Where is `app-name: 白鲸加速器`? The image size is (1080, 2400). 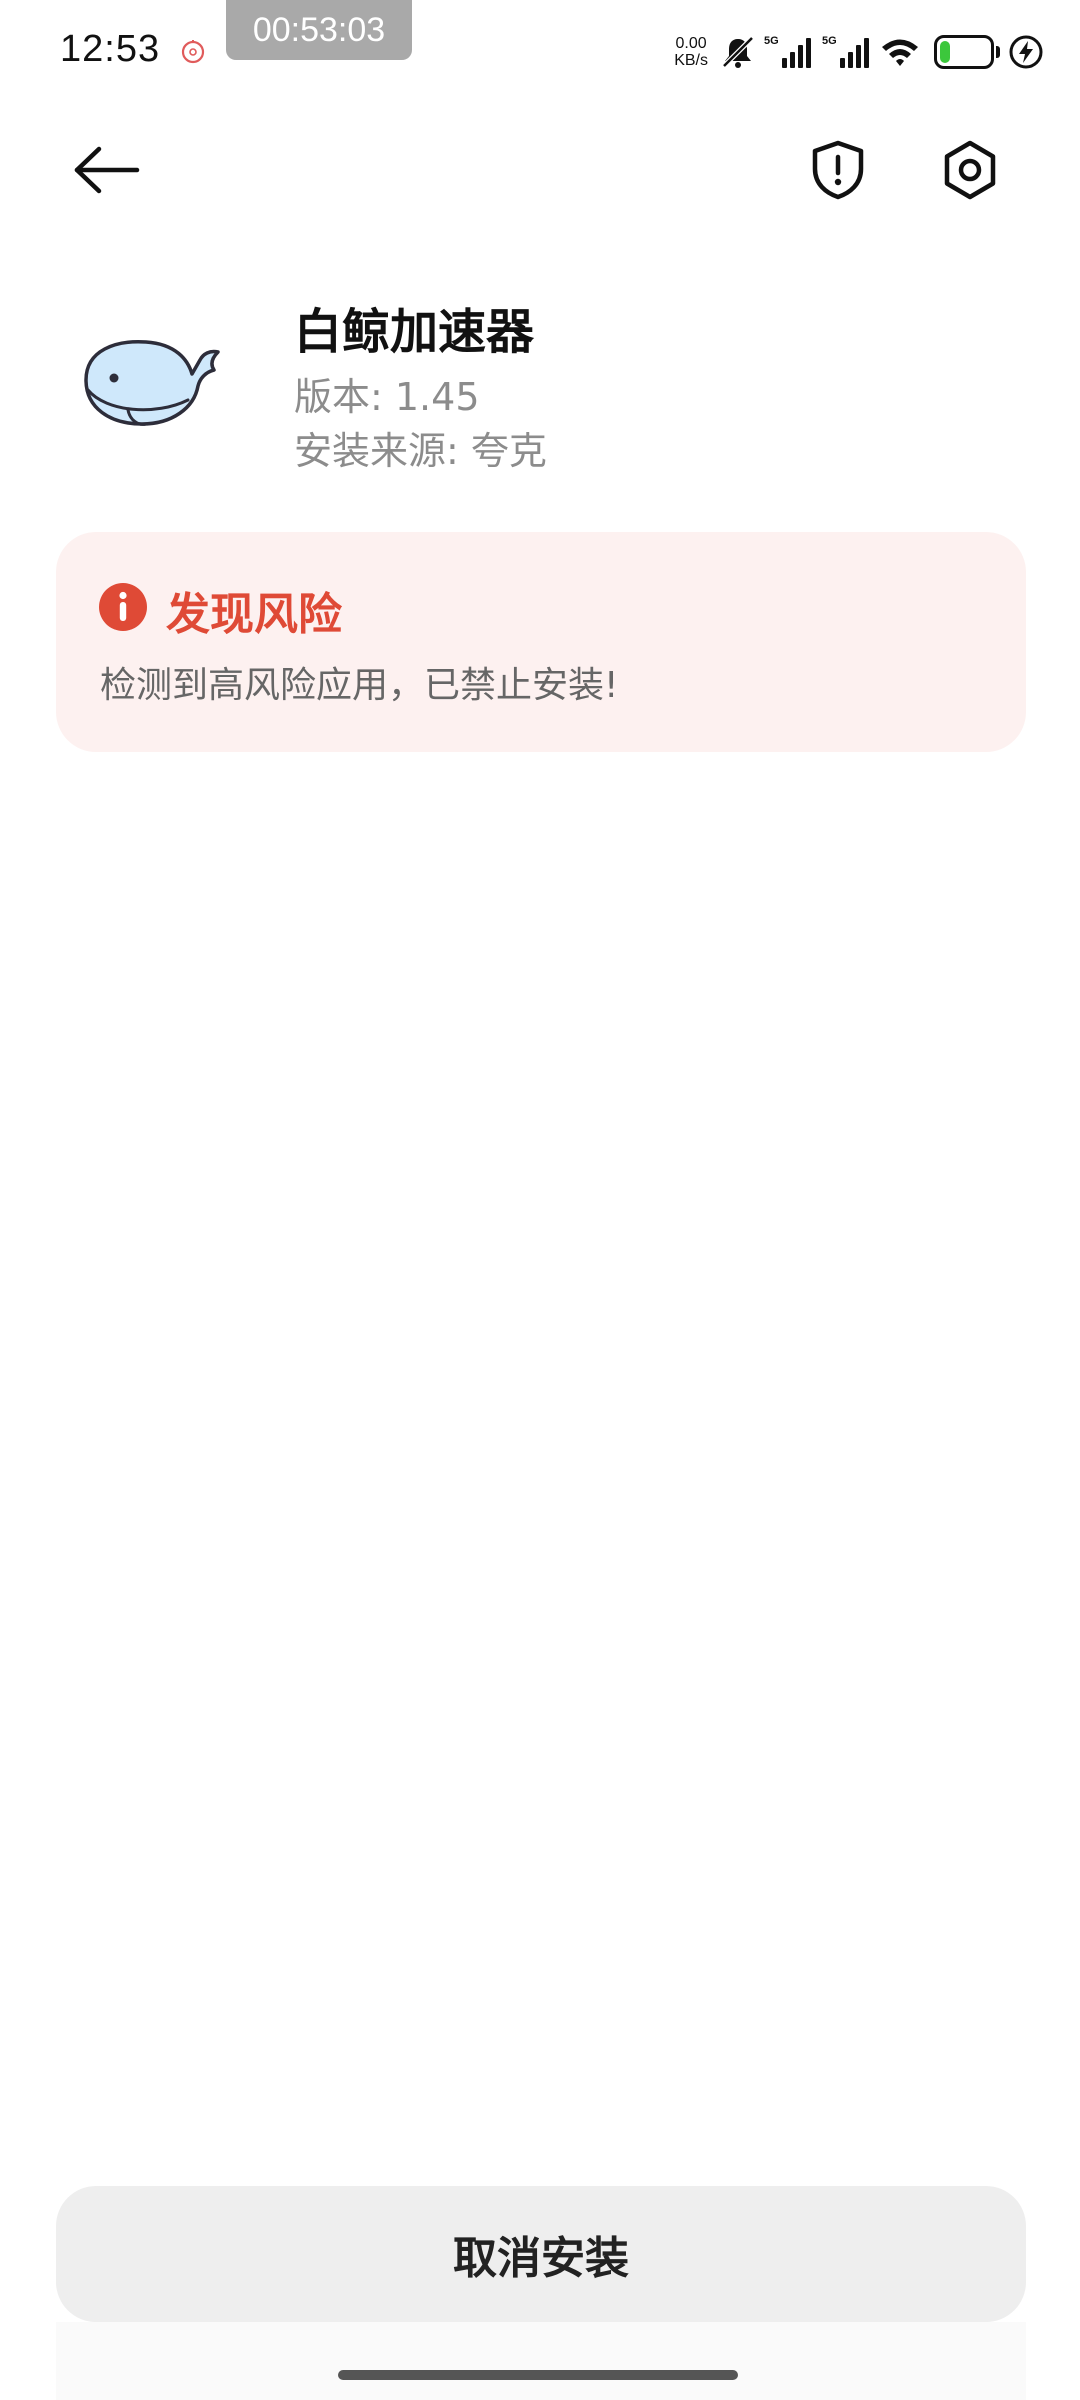 app-name: 白鲸加速器 is located at coordinates (414, 332).